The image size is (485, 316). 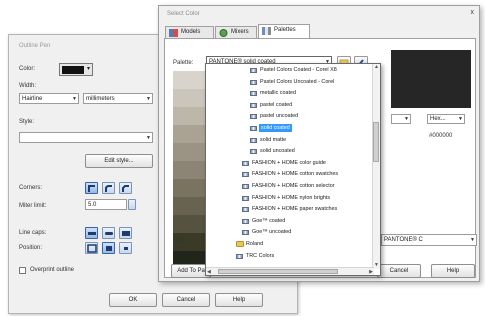 What do you see at coordinates (446, 119) in the screenshot?
I see `hex-menu-select: Hex... ▼` at bounding box center [446, 119].